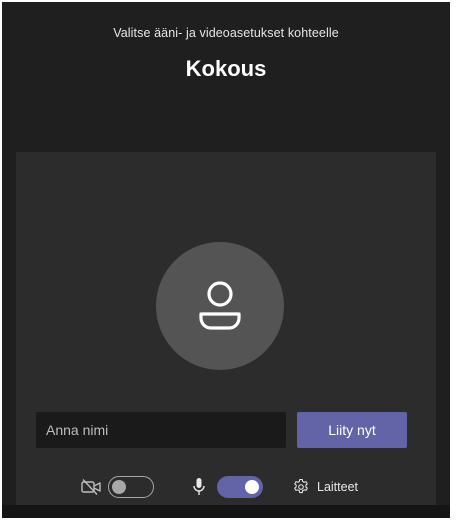  I want to click on footer-band, so click(226, 511).